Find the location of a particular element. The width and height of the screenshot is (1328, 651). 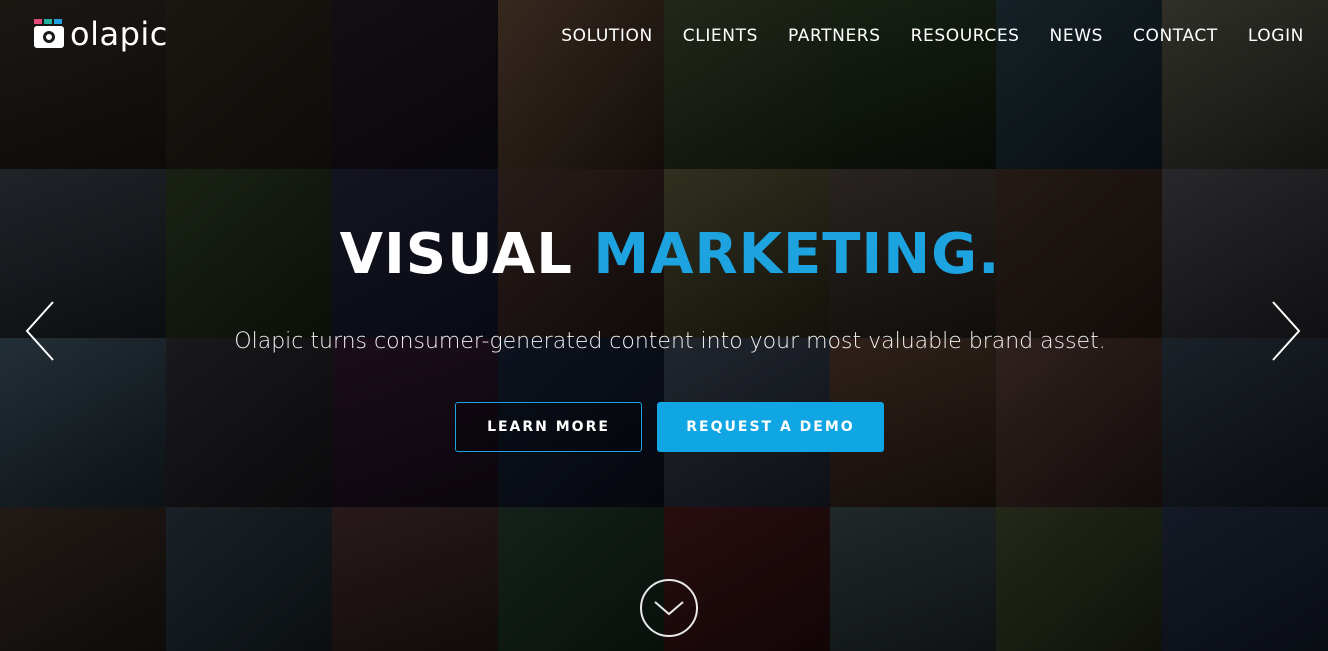

chevron-left-icon is located at coordinates (39, 331).